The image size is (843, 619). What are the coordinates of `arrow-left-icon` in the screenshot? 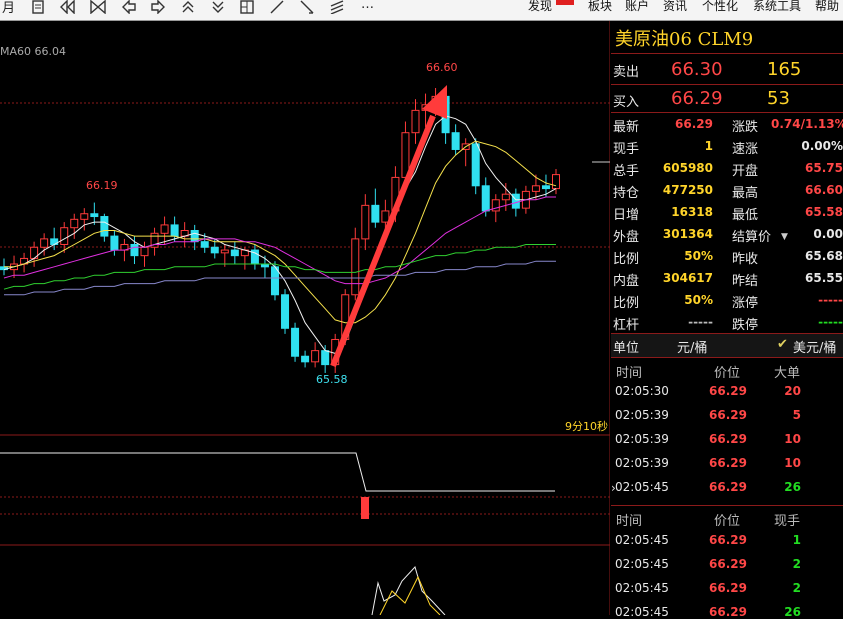 It's located at (129, 9).